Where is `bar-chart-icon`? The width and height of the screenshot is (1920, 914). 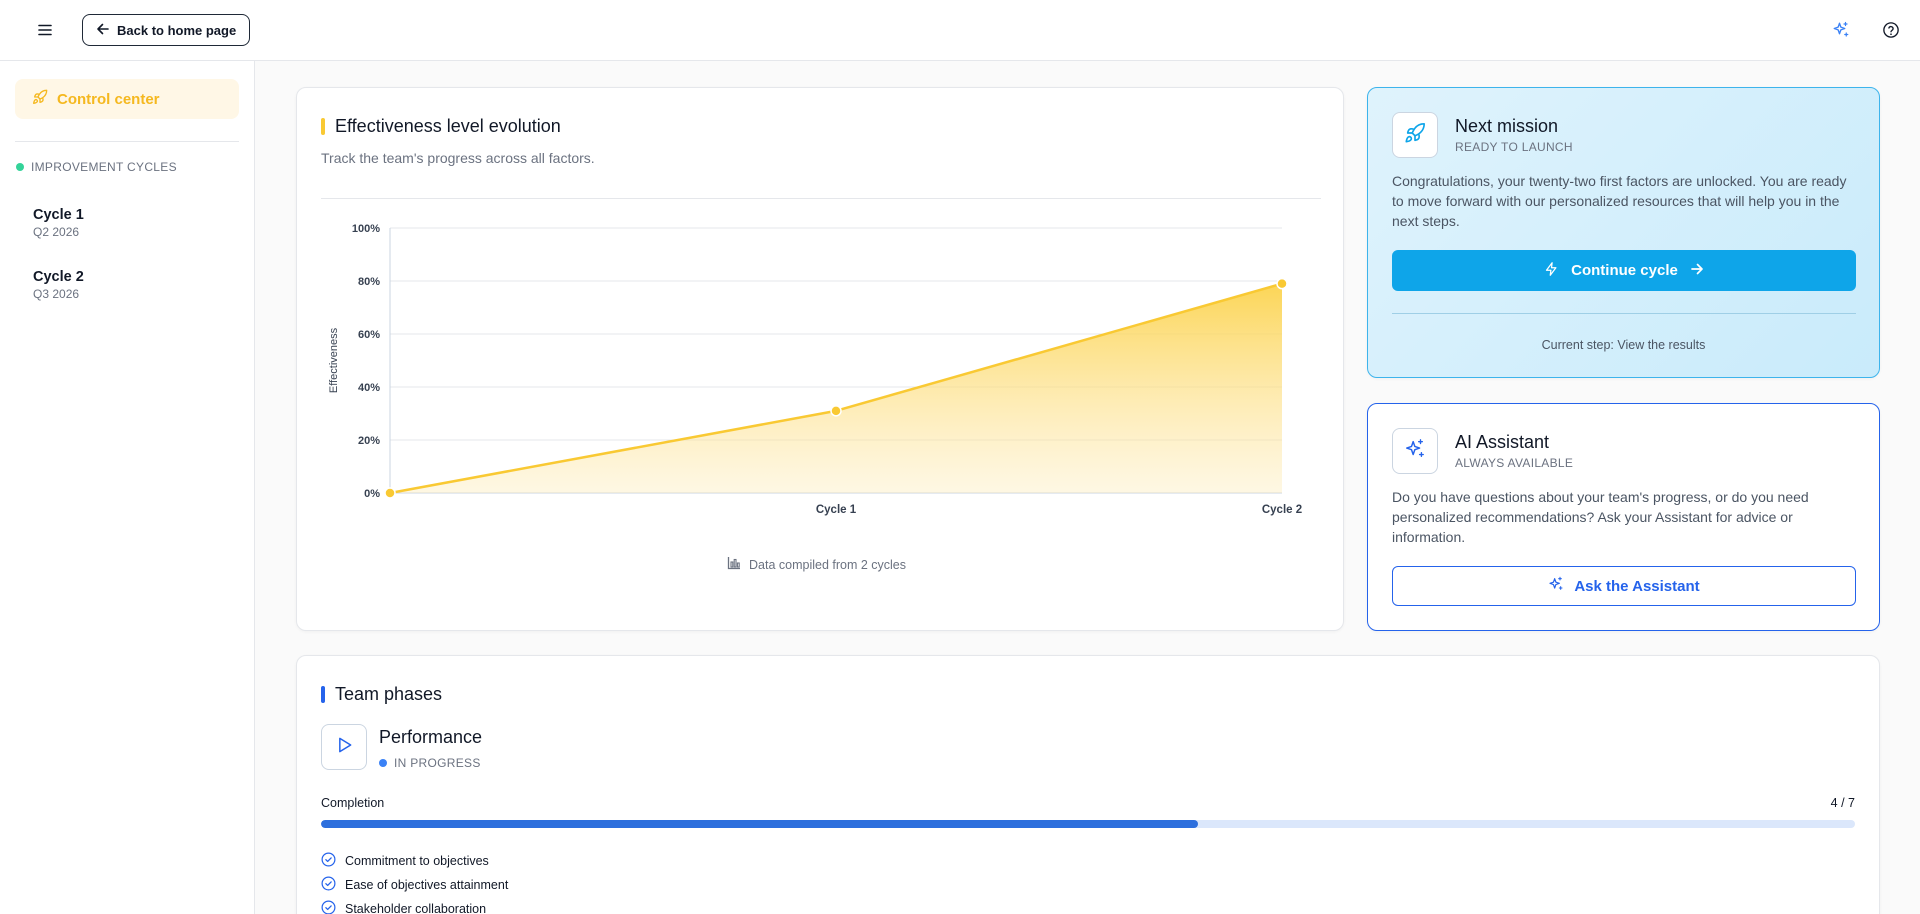
bar-chart-icon is located at coordinates (734, 564).